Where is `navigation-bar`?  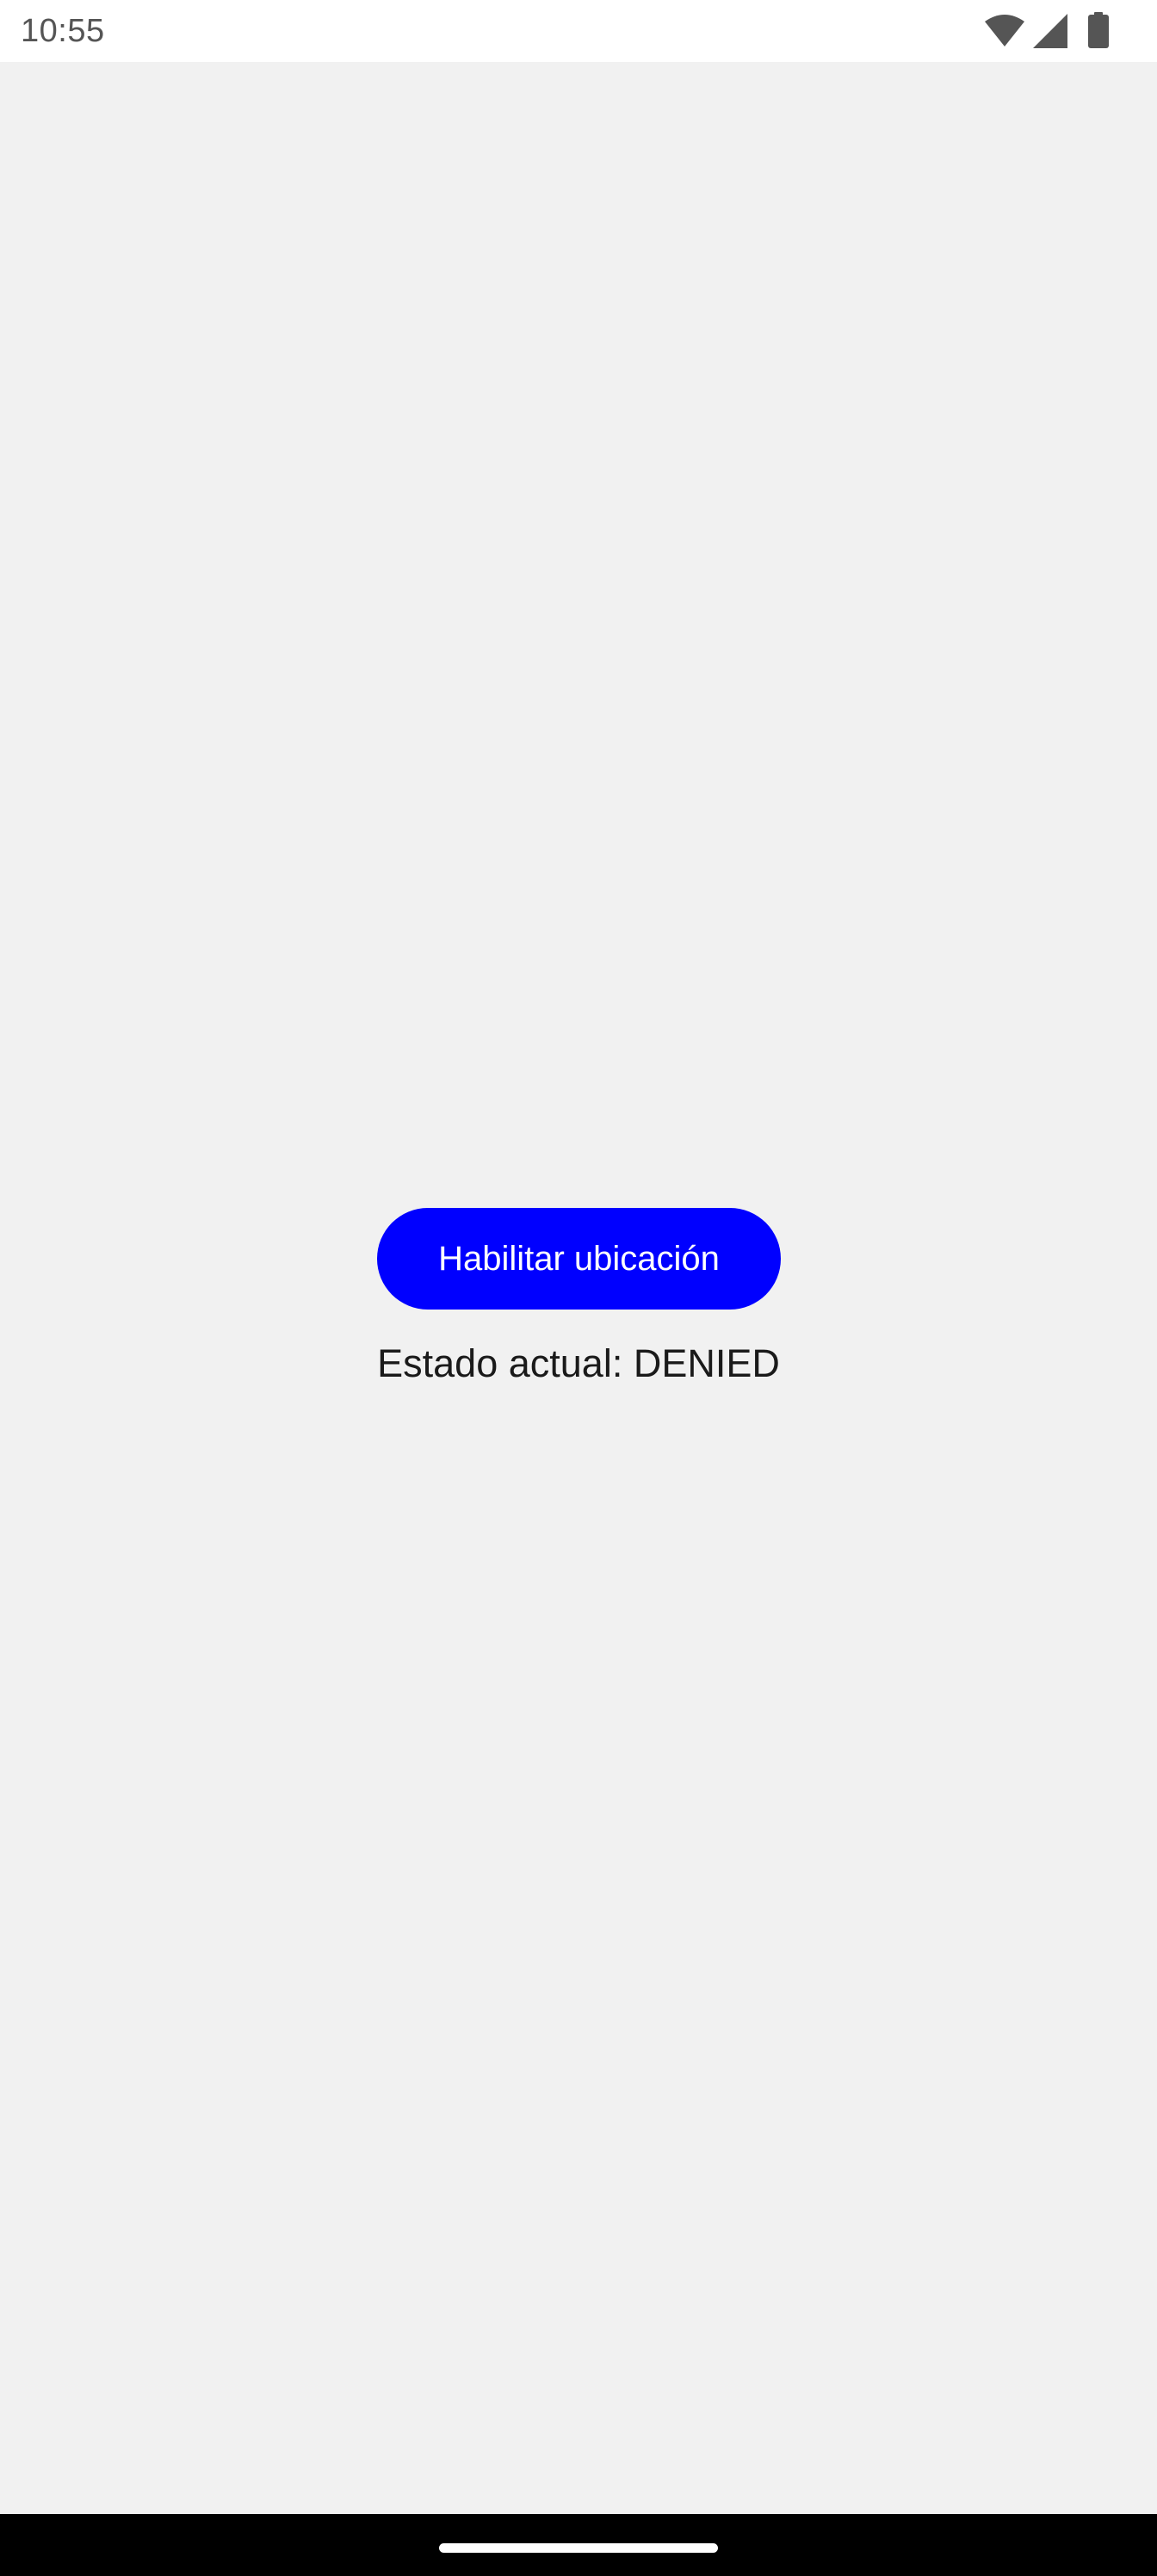
navigation-bar is located at coordinates (579, 2545).